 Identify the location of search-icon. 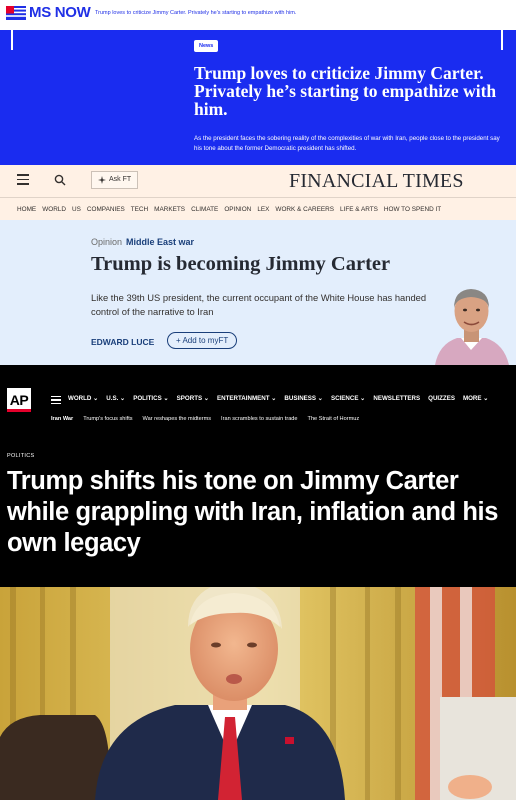
(60, 180).